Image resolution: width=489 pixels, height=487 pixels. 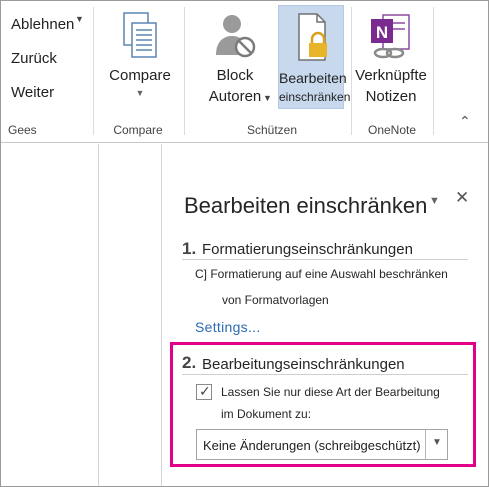 What do you see at coordinates (382, 32) in the screenshot?
I see `svg-text: N` at bounding box center [382, 32].